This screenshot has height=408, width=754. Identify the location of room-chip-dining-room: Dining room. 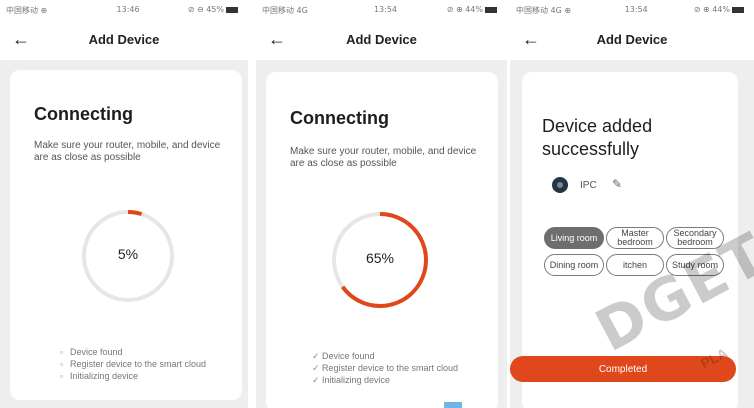
(574, 265).